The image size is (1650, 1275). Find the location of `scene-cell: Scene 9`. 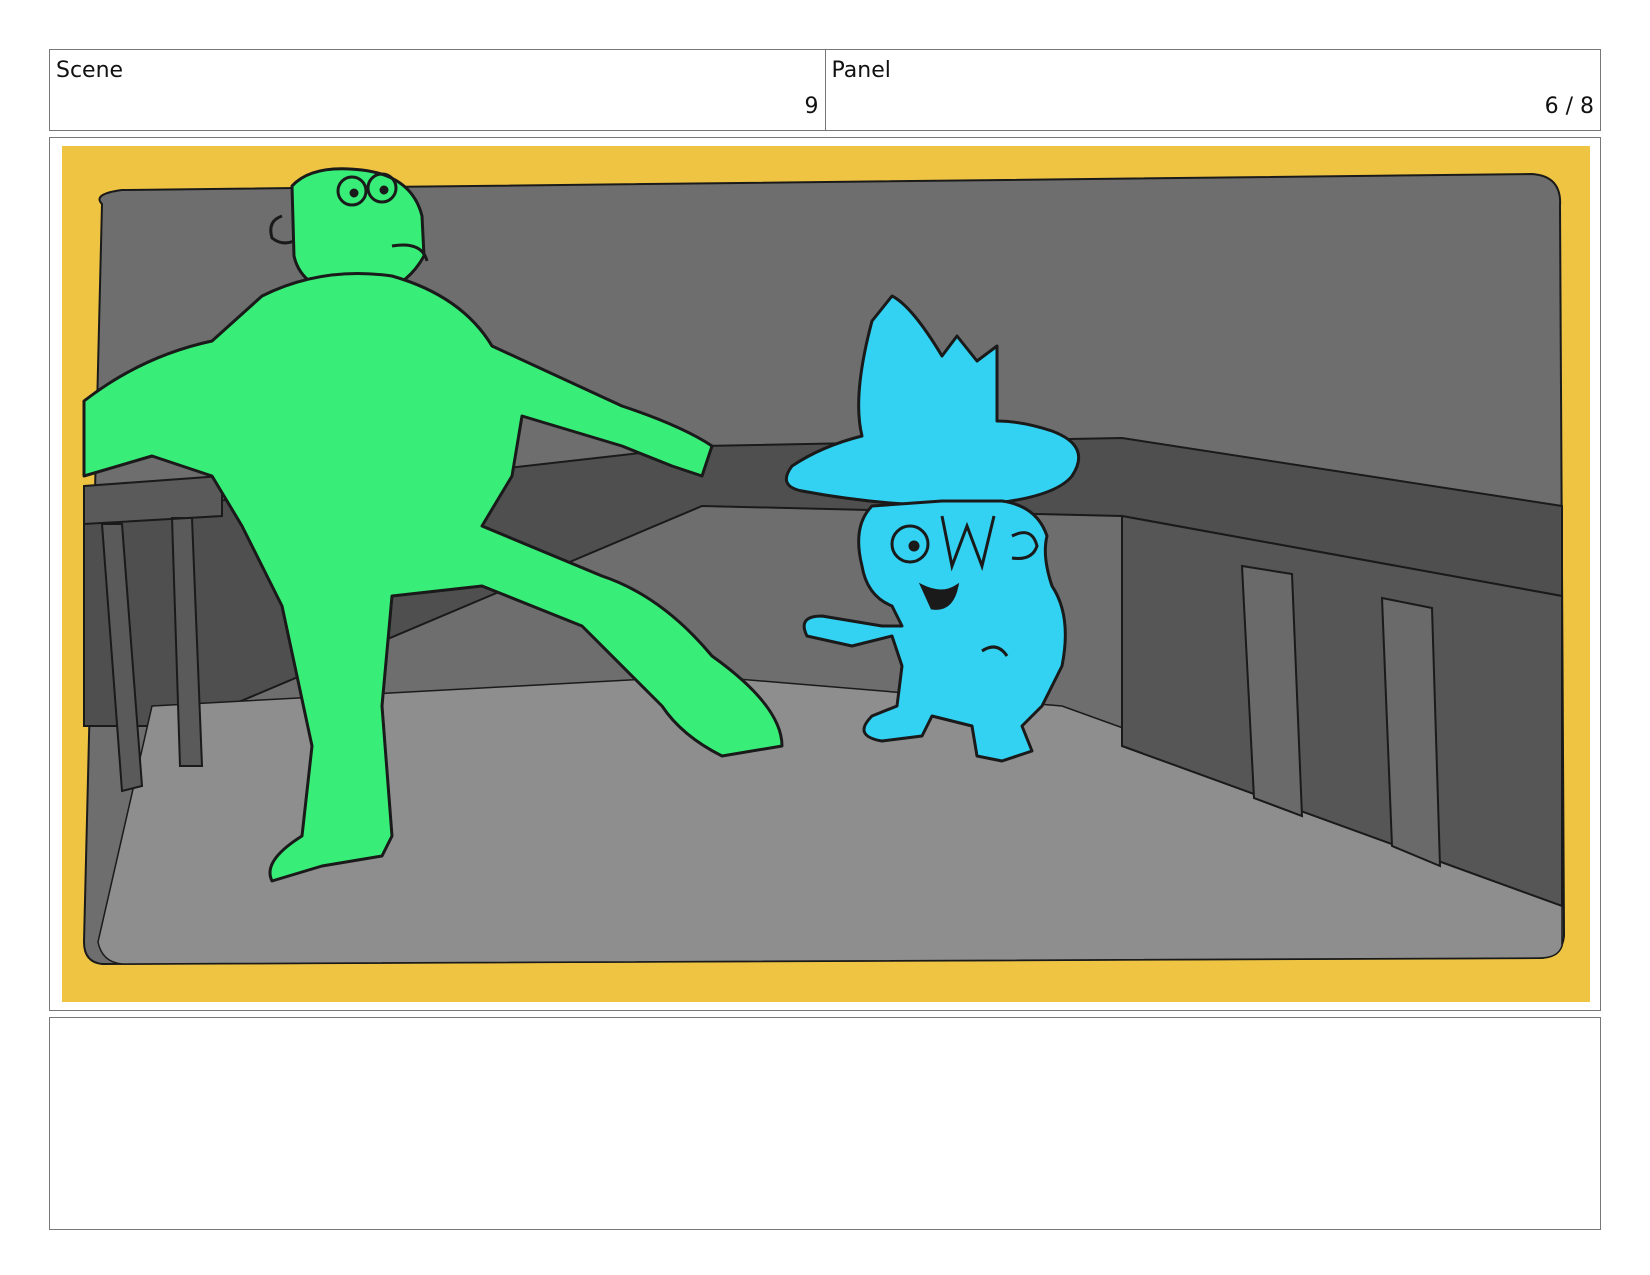

scene-cell: Scene 9 is located at coordinates (437, 90).